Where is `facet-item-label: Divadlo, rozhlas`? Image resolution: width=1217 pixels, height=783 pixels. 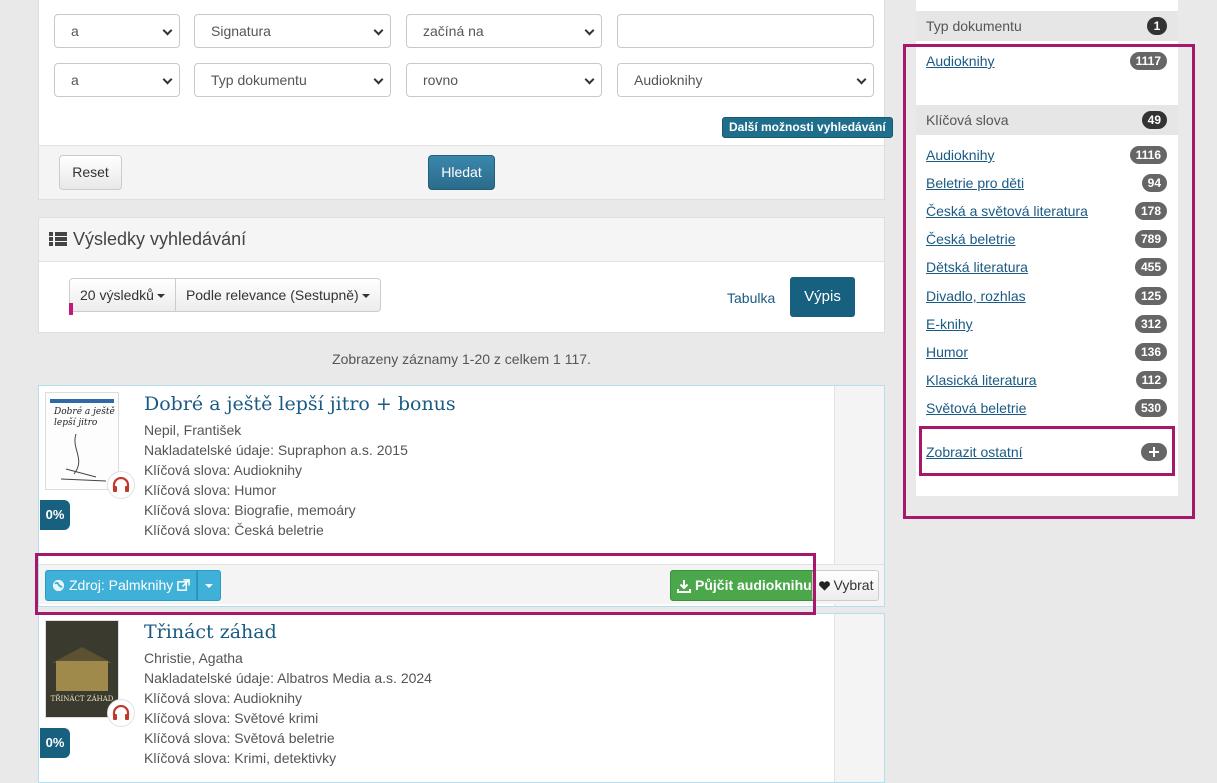 facet-item-label: Divadlo, rozhlas is located at coordinates (976, 296).